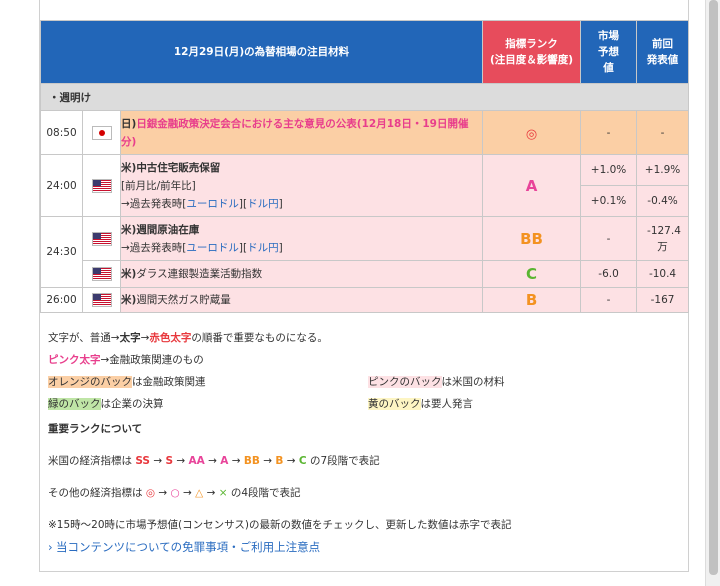  Describe the element at coordinates (168, 229) in the screenshot. I see `event-title: 週間原油在庫` at that location.